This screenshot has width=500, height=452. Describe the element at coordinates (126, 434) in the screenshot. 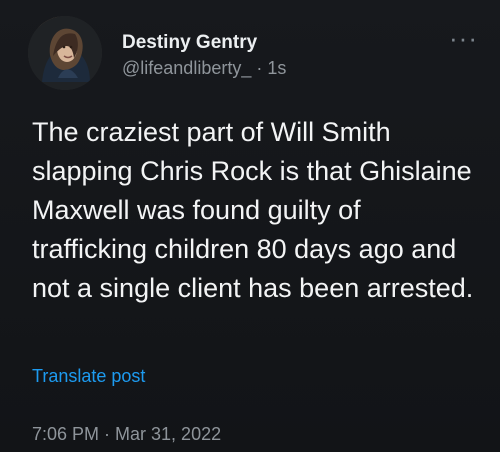

I see `post-timestamp: 7:06 PM · Mar 31, 2022` at that location.